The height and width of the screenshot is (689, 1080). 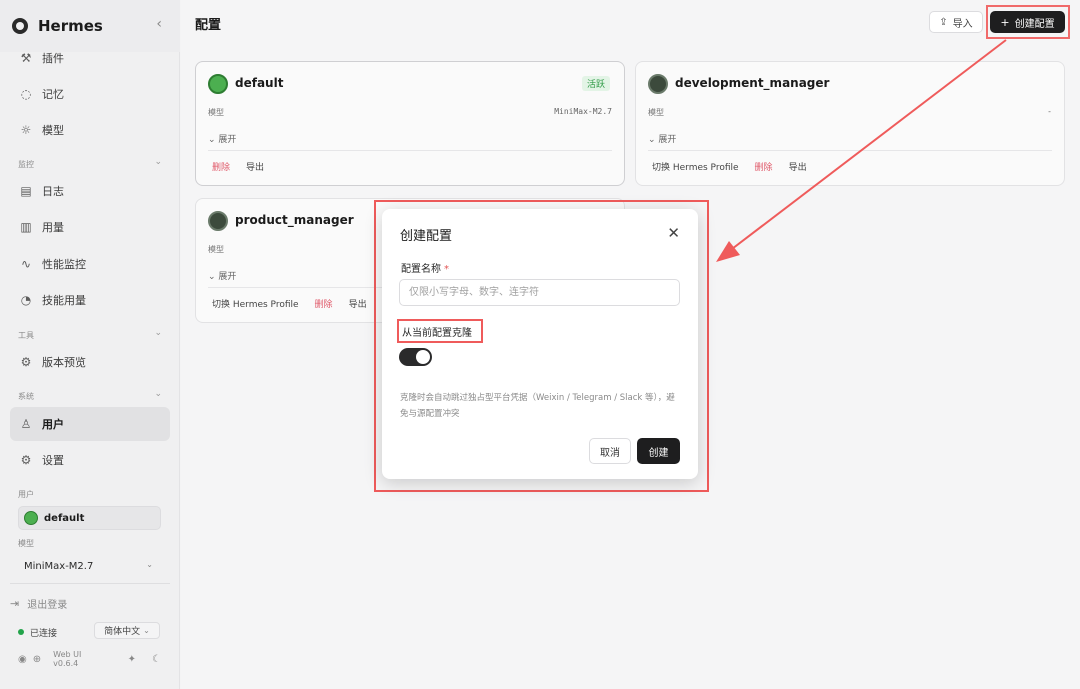 I want to click on model-select: MiniMax-M2.7 ⌄, so click(x=89, y=566).